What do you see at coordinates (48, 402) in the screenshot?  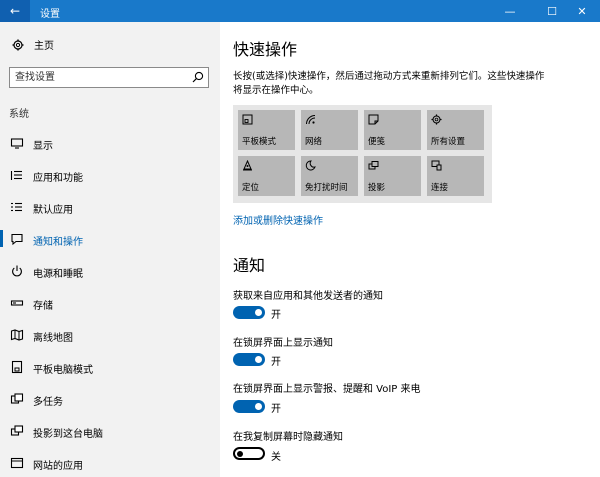 I see `sidebar-item-label: 多任务` at bounding box center [48, 402].